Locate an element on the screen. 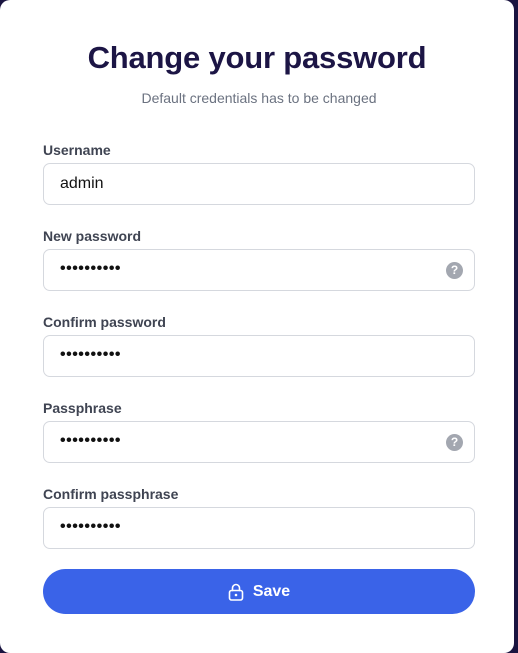 Image resolution: width=518 pixels, height=653 pixels. new-password-label: New password is located at coordinates (92, 236).